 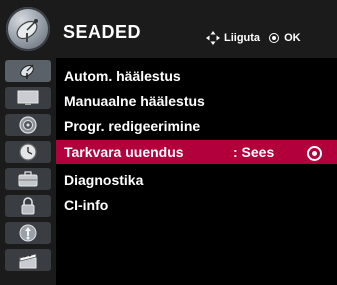 What do you see at coordinates (292, 38) in the screenshot?
I see `ok-hint-label: OK` at bounding box center [292, 38].